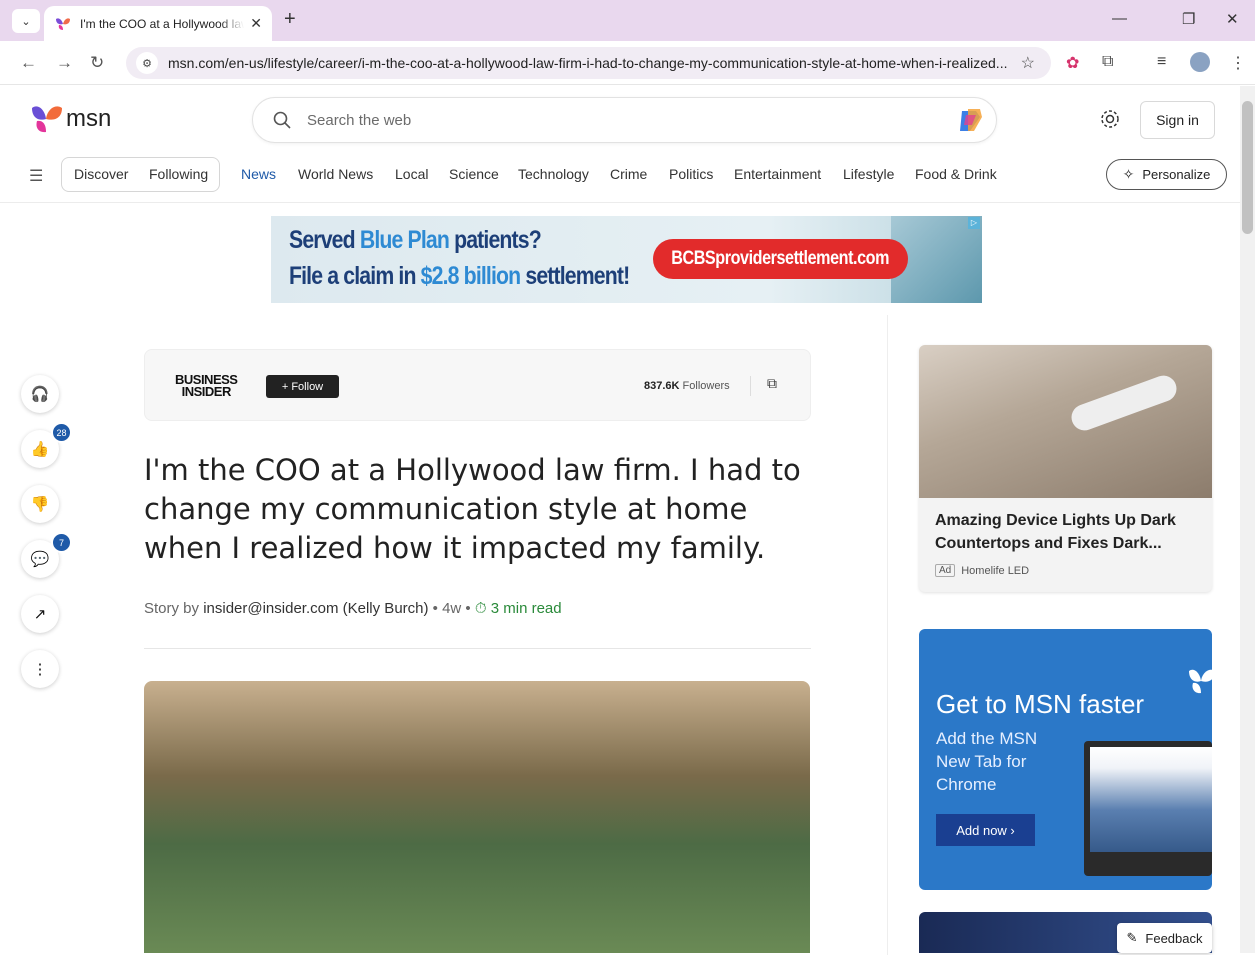  I want to click on chevron-down-icon: ⌄, so click(26, 21).